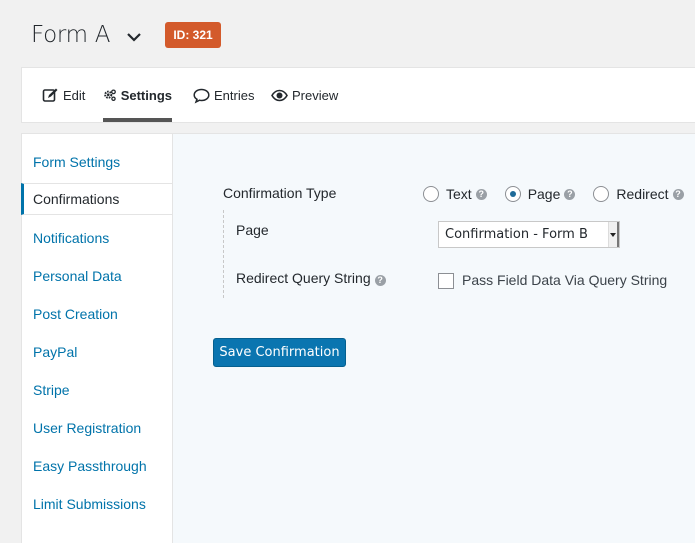 The image size is (695, 543). I want to click on pass-field-data-checkbox, so click(446, 281).